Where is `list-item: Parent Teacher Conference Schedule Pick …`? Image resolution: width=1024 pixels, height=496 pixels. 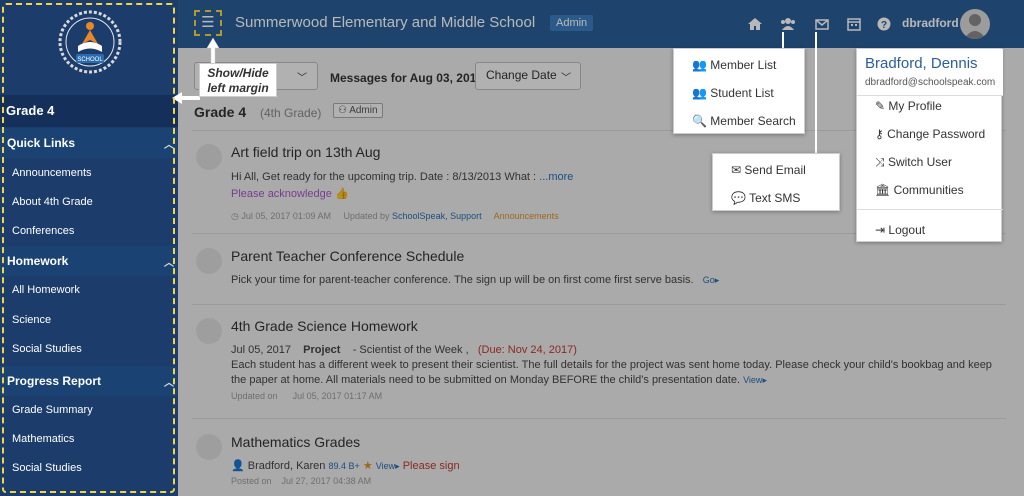 list-item: Parent Teacher Conference Schedule Pick … is located at coordinates (602, 272).